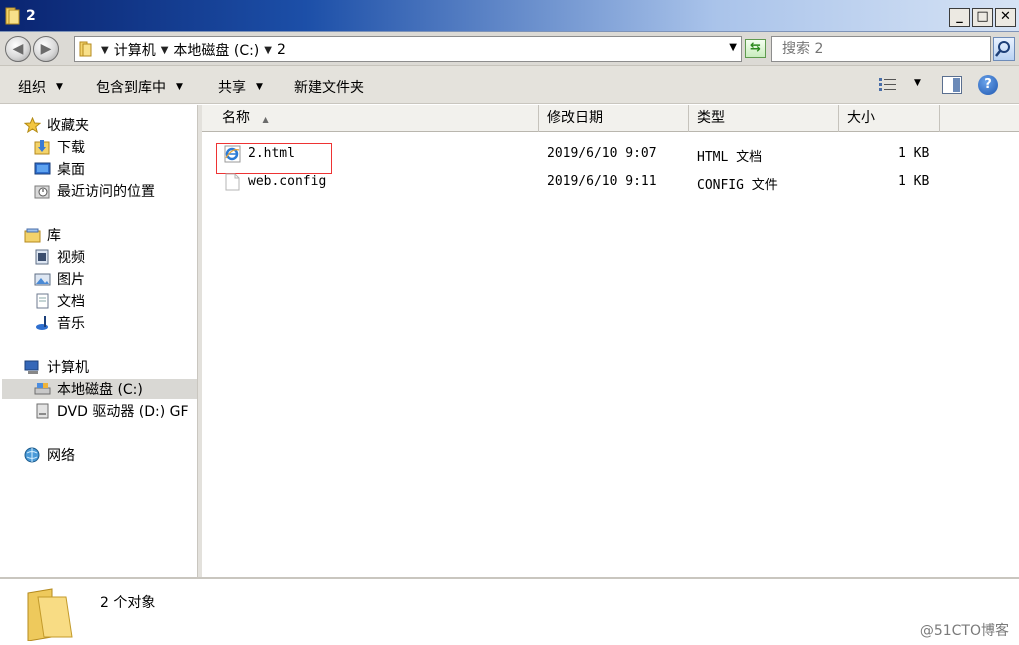  I want to click on file-modified: 2019/6/10 9:07, so click(602, 153).